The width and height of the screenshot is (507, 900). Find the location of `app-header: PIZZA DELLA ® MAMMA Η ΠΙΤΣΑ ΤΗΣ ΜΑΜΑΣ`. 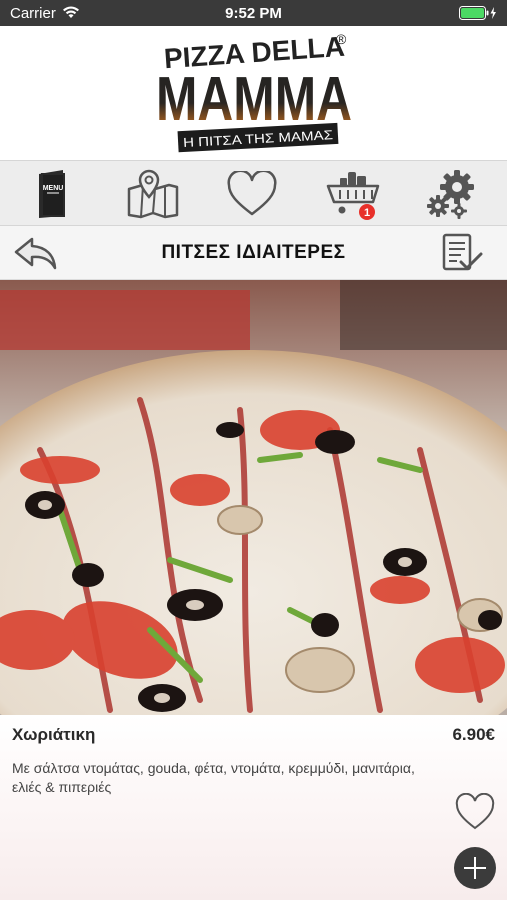

app-header: PIZZA DELLA ® MAMMA Η ΠΙΤΣΑ ΤΗΣ ΜΑΜΑΣ is located at coordinates (253, 93).